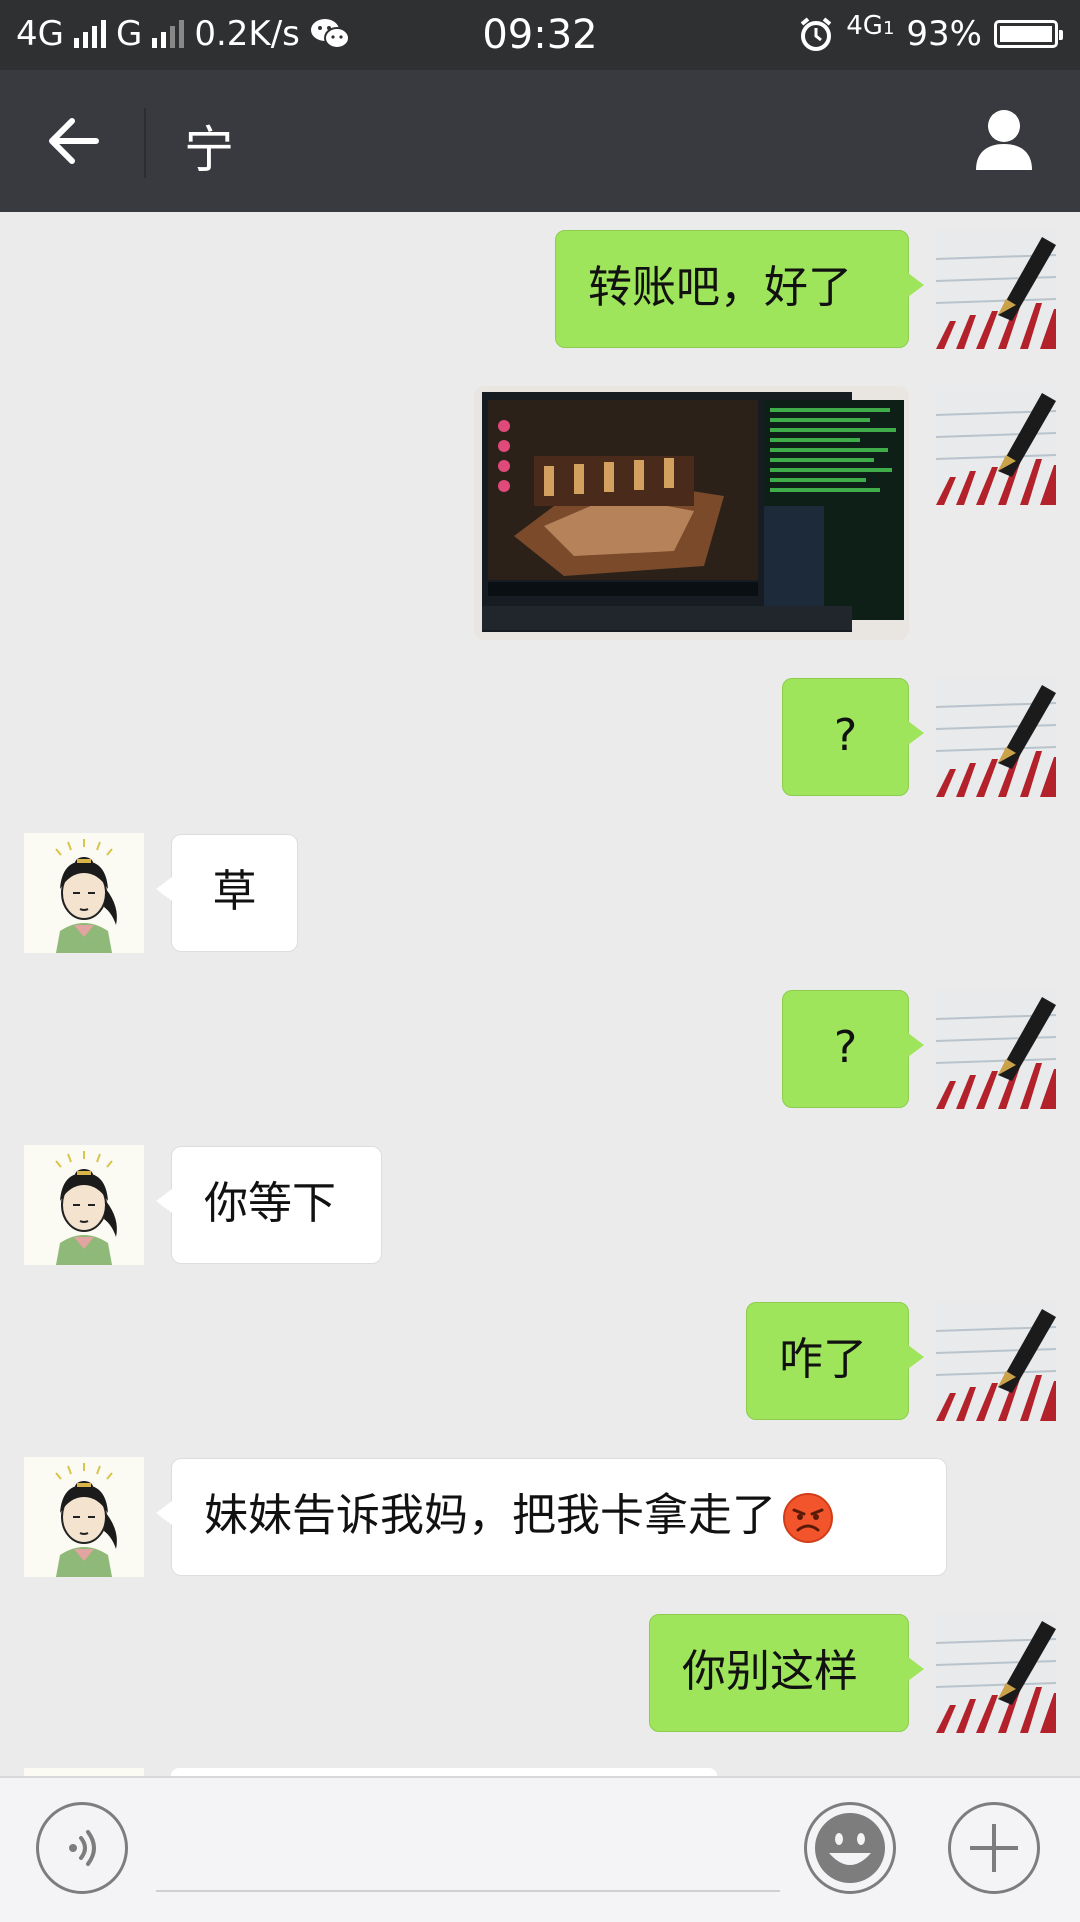 Image resolution: width=1080 pixels, height=1922 pixels. I want to click on voice-button, so click(82, 1848).